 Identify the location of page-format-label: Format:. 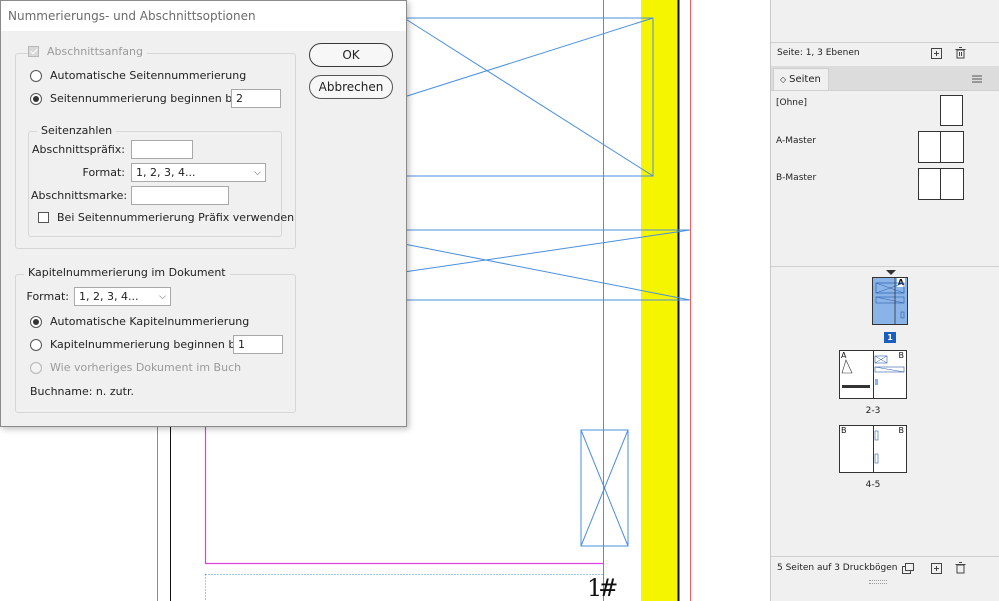
(103, 172).